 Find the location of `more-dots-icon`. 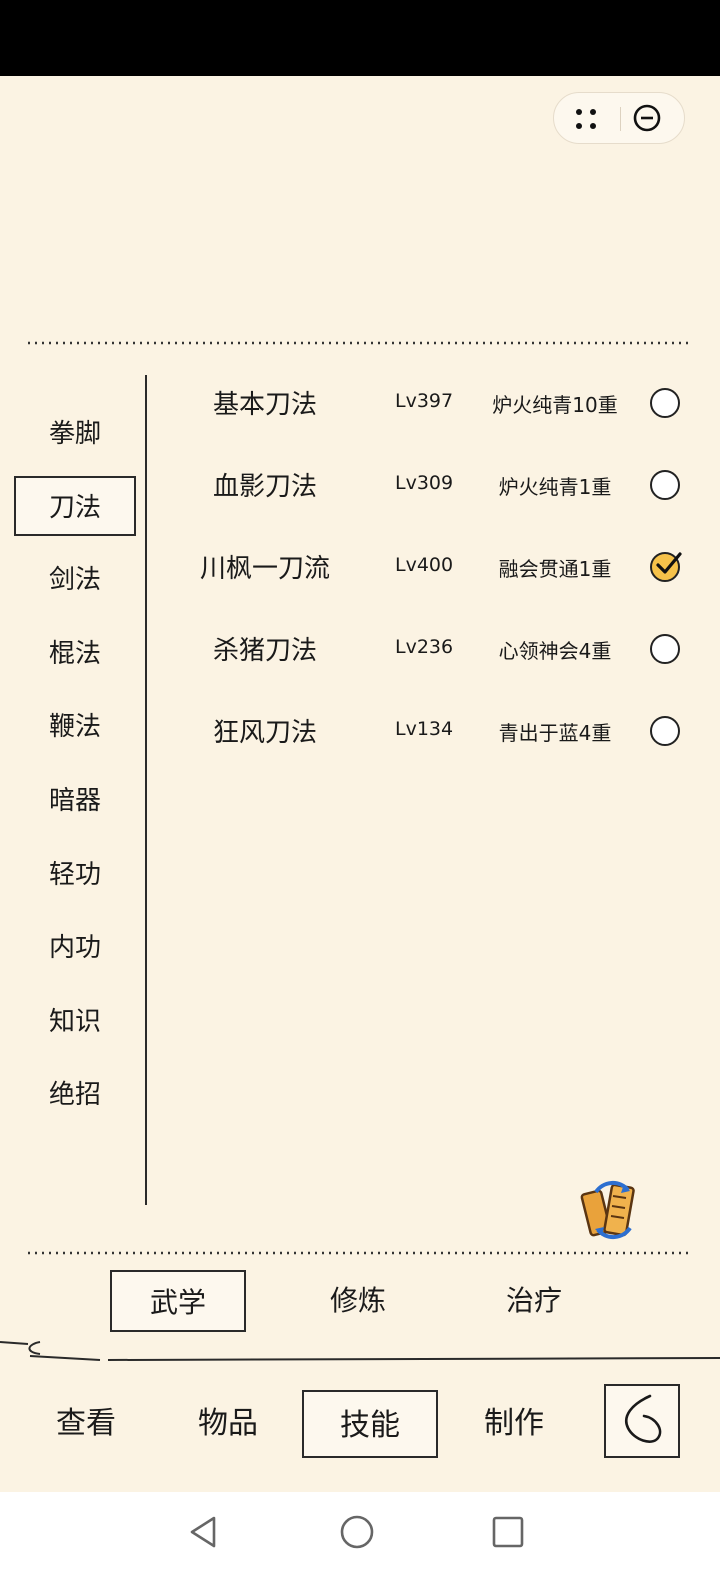

more-dots-icon is located at coordinates (588, 119).